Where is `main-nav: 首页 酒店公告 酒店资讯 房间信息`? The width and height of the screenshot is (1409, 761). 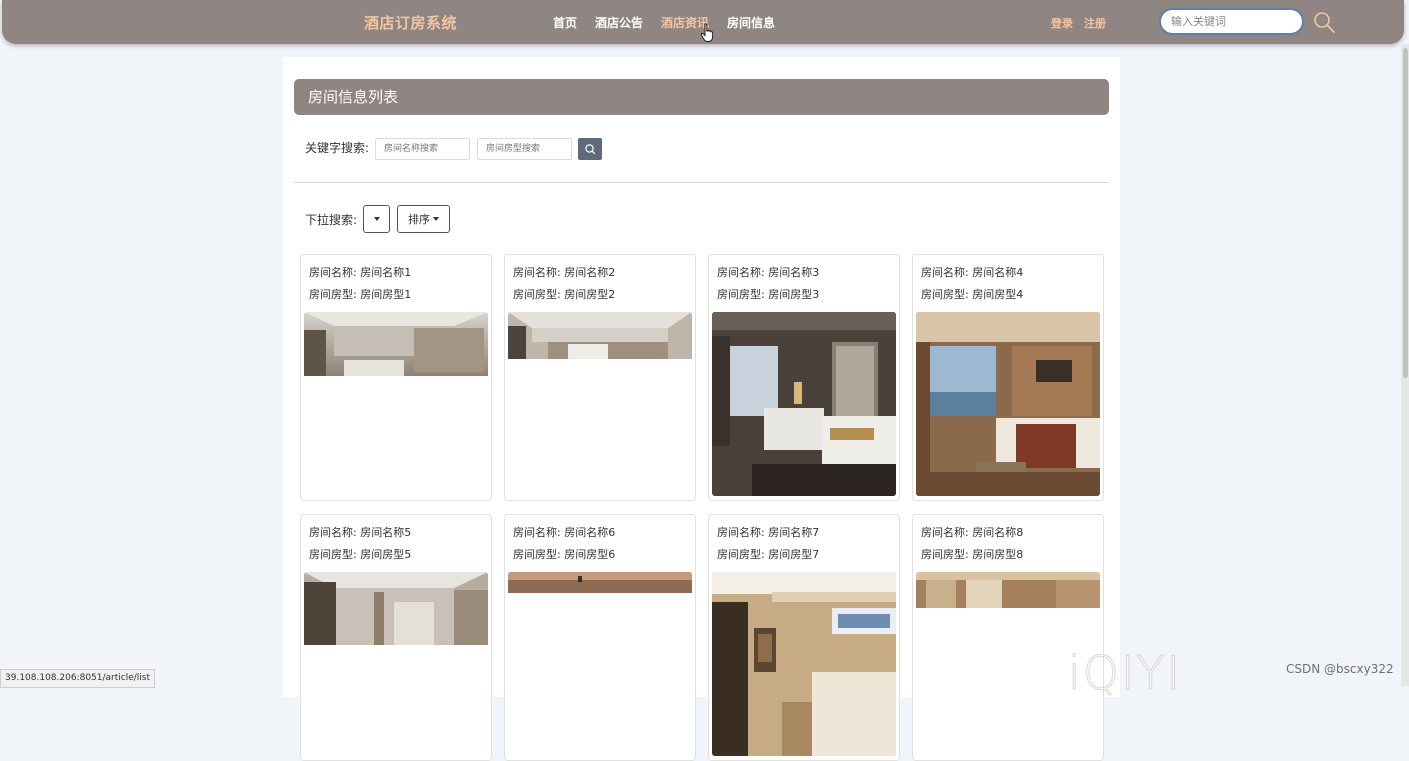 main-nav: 首页 酒店公告 酒店资讯 房间信息 is located at coordinates (673, 22).